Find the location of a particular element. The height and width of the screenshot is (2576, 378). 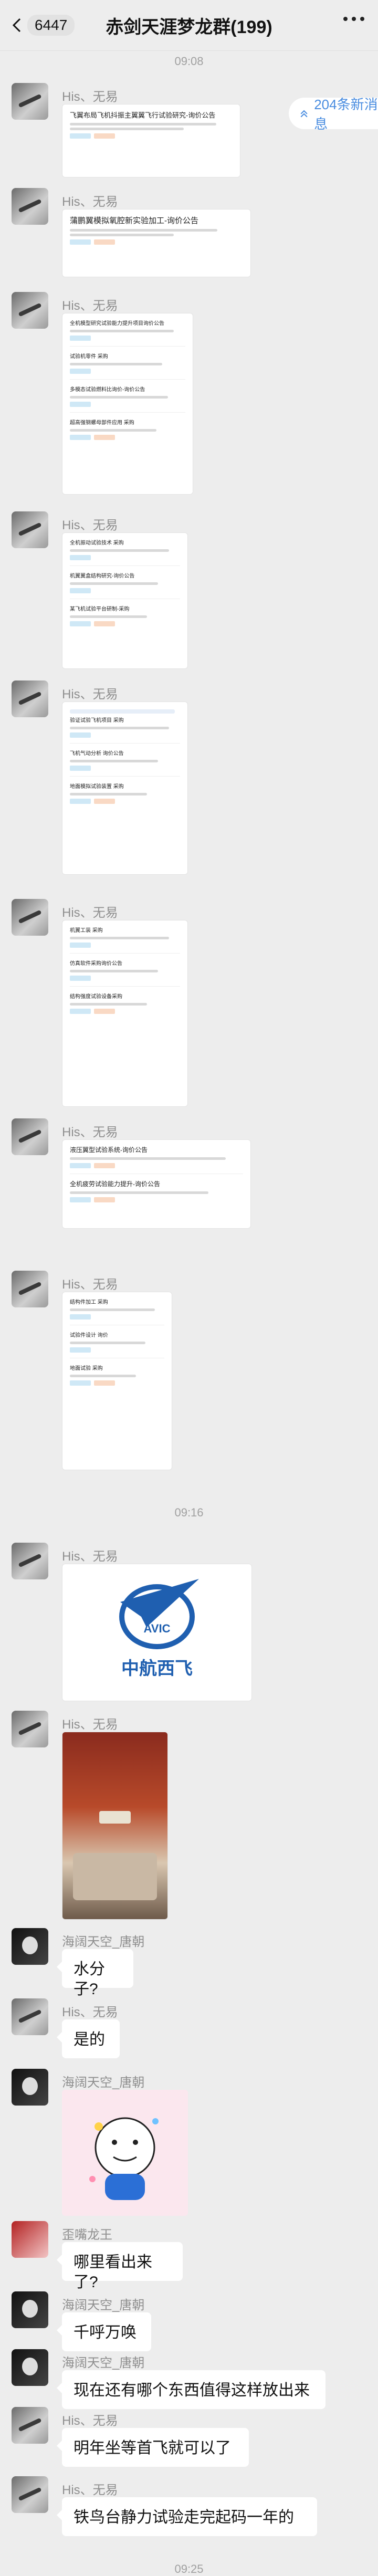

timestamp: 09:16 is located at coordinates (189, 1513).